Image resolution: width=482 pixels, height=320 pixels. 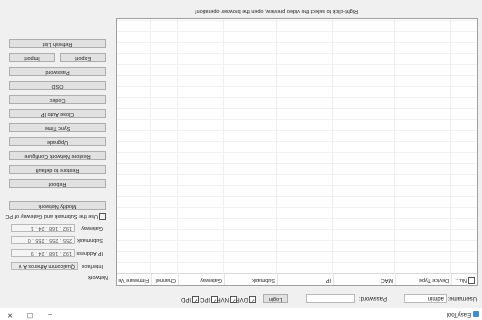 I want to click on upgrade-button: Upgrade, so click(x=57, y=141).